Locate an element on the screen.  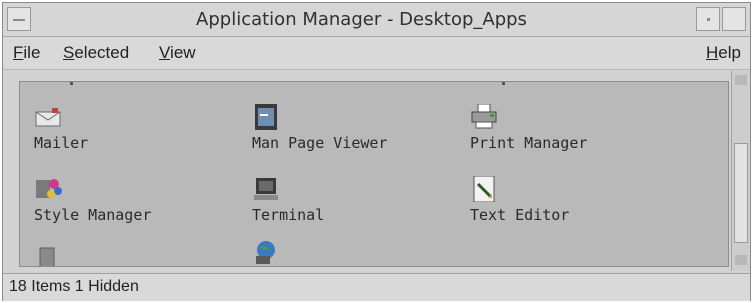
maximize-button is located at coordinates (734, 19).